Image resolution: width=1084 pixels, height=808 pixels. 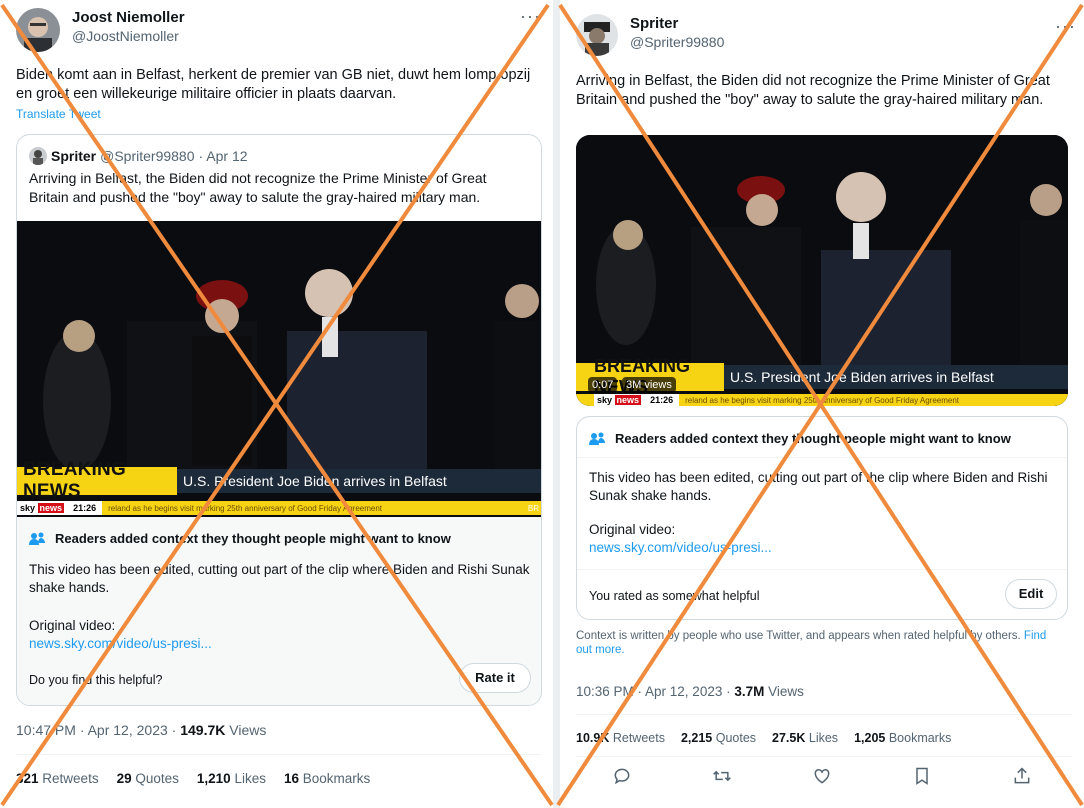 What do you see at coordinates (620, 738) in the screenshot?
I see `retweets-stat: 10.9K Retweets` at bounding box center [620, 738].